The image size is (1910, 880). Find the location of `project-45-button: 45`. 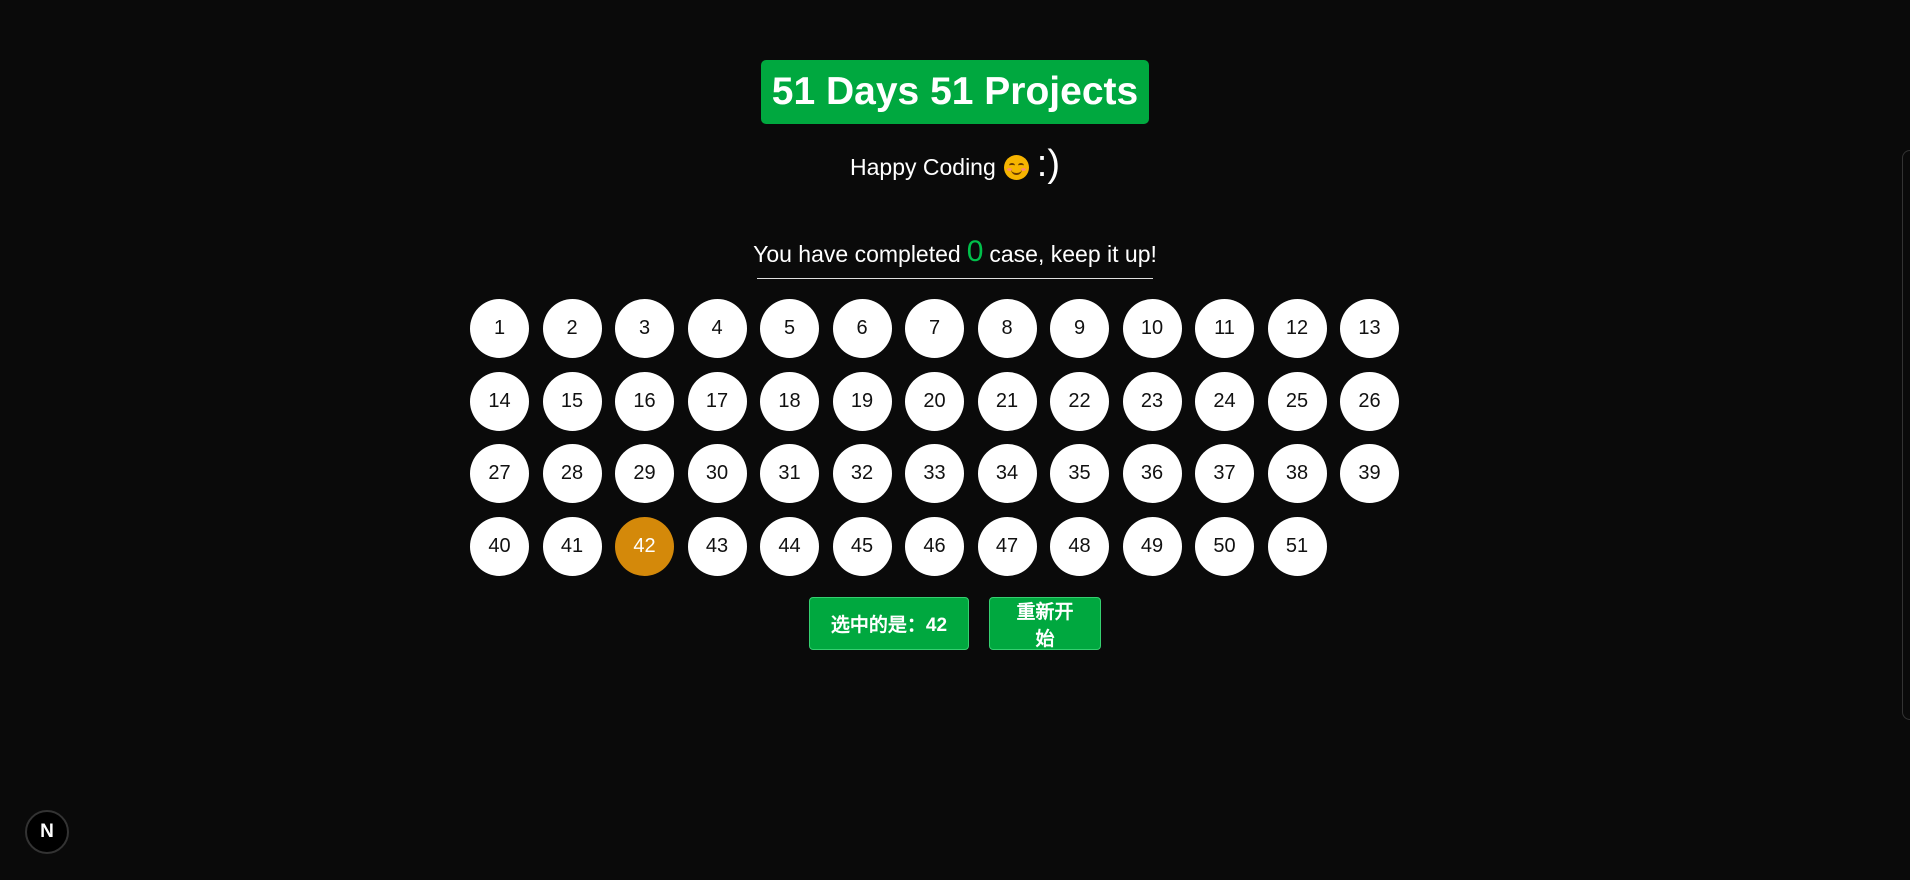

project-45-button: 45 is located at coordinates (862, 546).